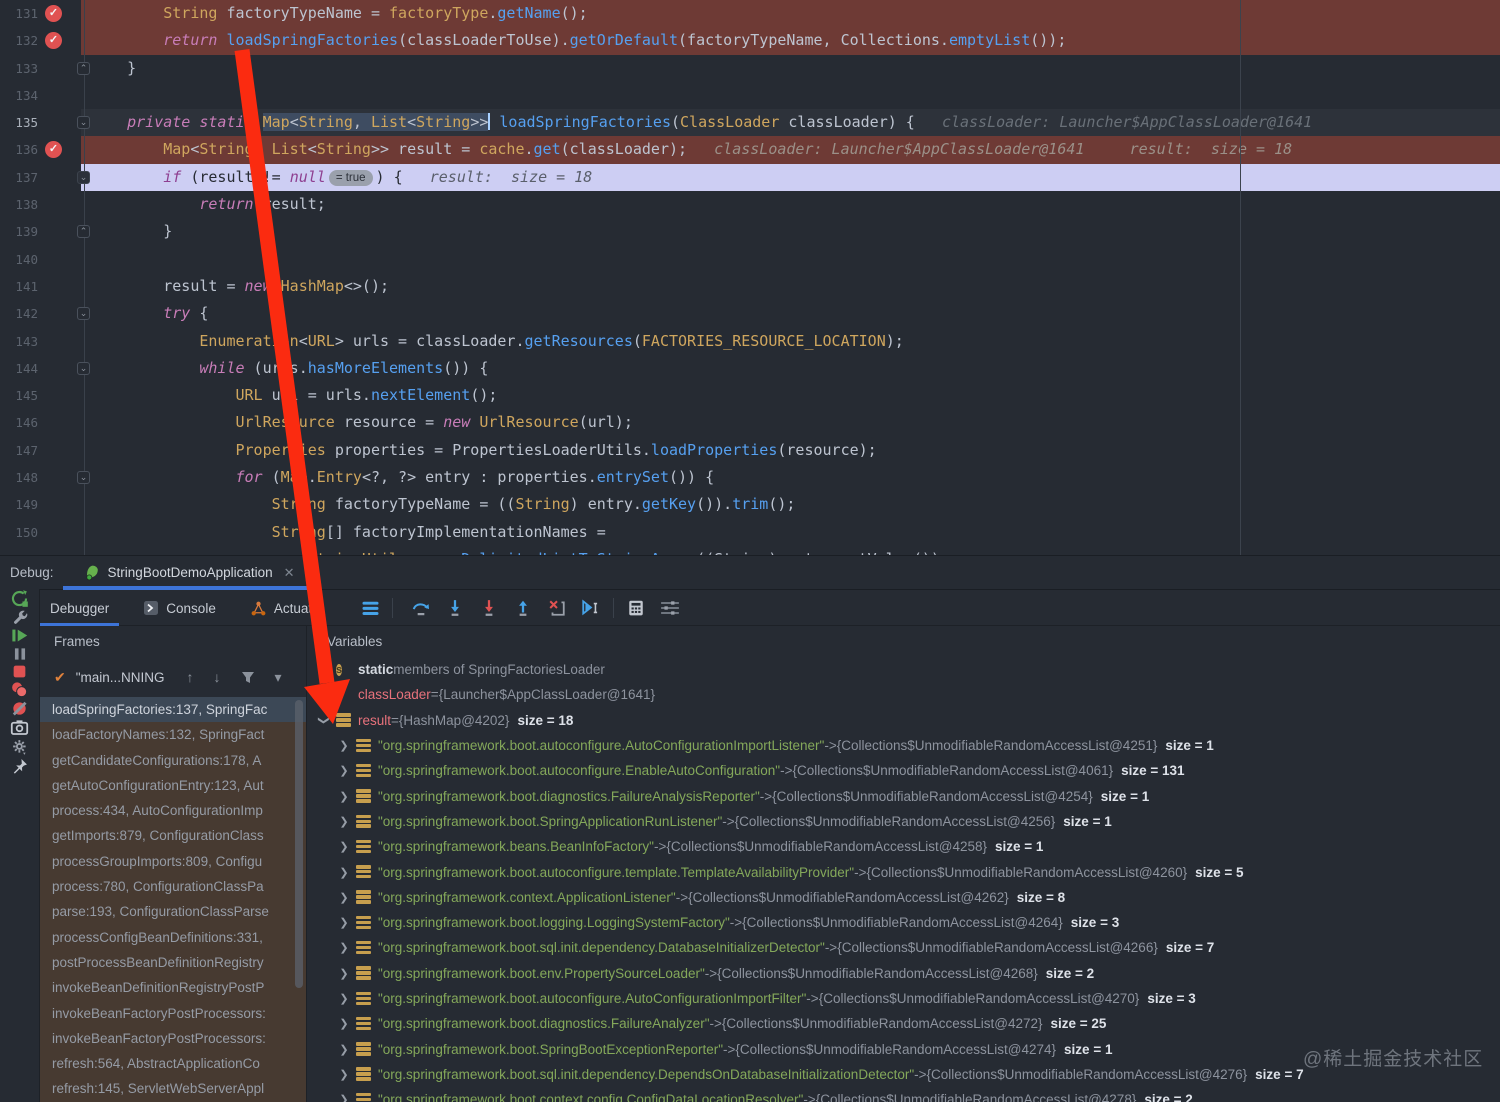  I want to click on pause-button, so click(20, 654).